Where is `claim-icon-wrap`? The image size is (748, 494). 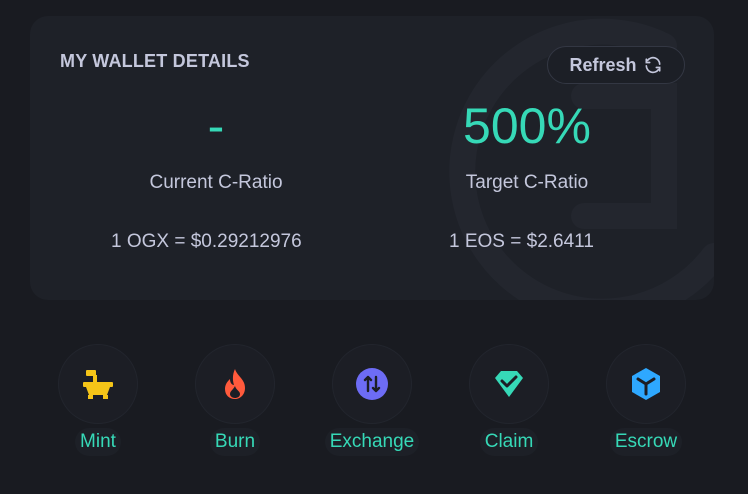
claim-icon-wrap is located at coordinates (509, 384).